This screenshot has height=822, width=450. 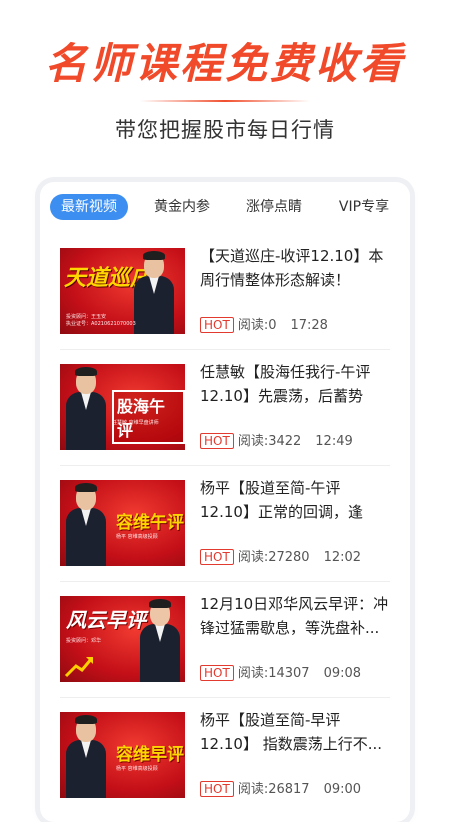 I want to click on video-thumbnail: 风云早评 投资顾问：邓华, so click(x=122, y=639).